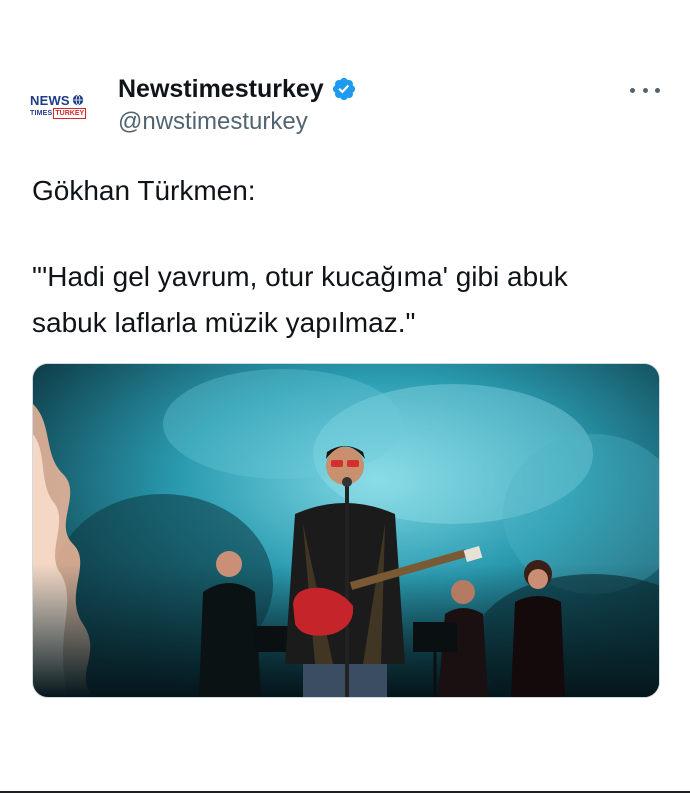 The height and width of the screenshot is (793, 690). I want to click on logo-top-row: NEWS, so click(57, 100).